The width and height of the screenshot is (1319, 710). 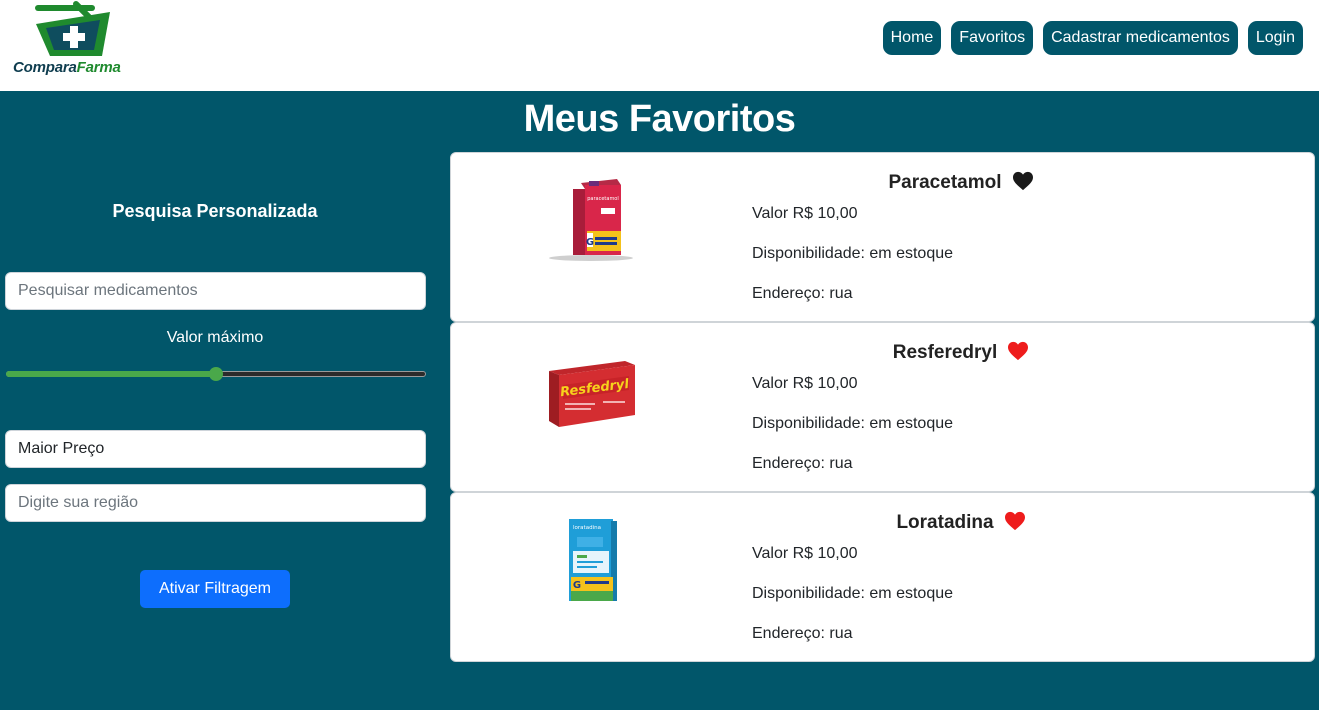 I want to click on order-select: Maior Preço, so click(x=215, y=449).